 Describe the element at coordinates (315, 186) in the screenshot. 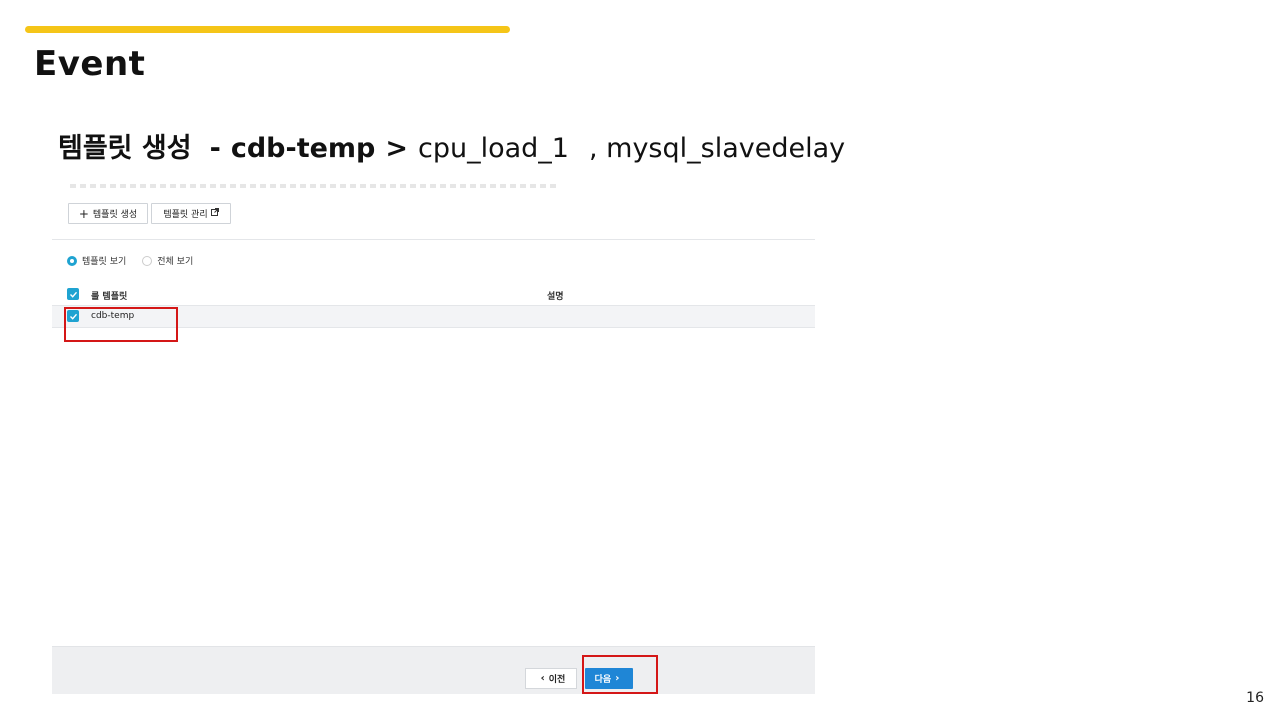

I see `cropped-text-remnant` at that location.